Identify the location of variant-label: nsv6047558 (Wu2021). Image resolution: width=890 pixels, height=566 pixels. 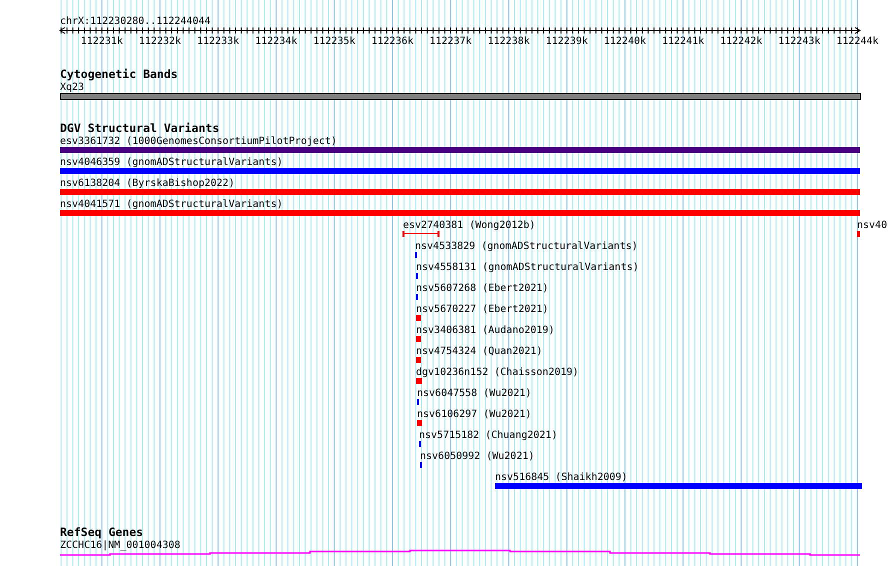
(474, 393).